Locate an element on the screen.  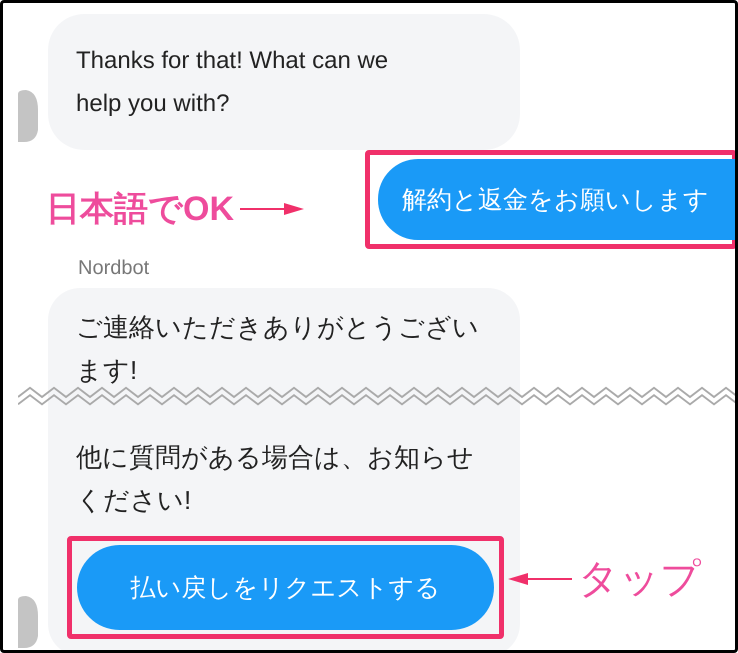
annotation-text: タップ is located at coordinates (639, 579).